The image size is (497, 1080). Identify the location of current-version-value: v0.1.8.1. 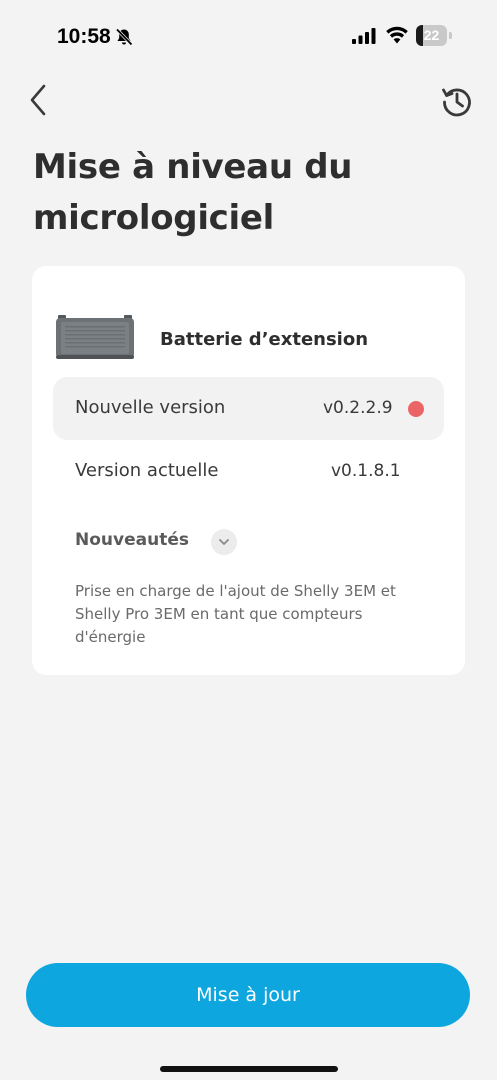
(366, 471).